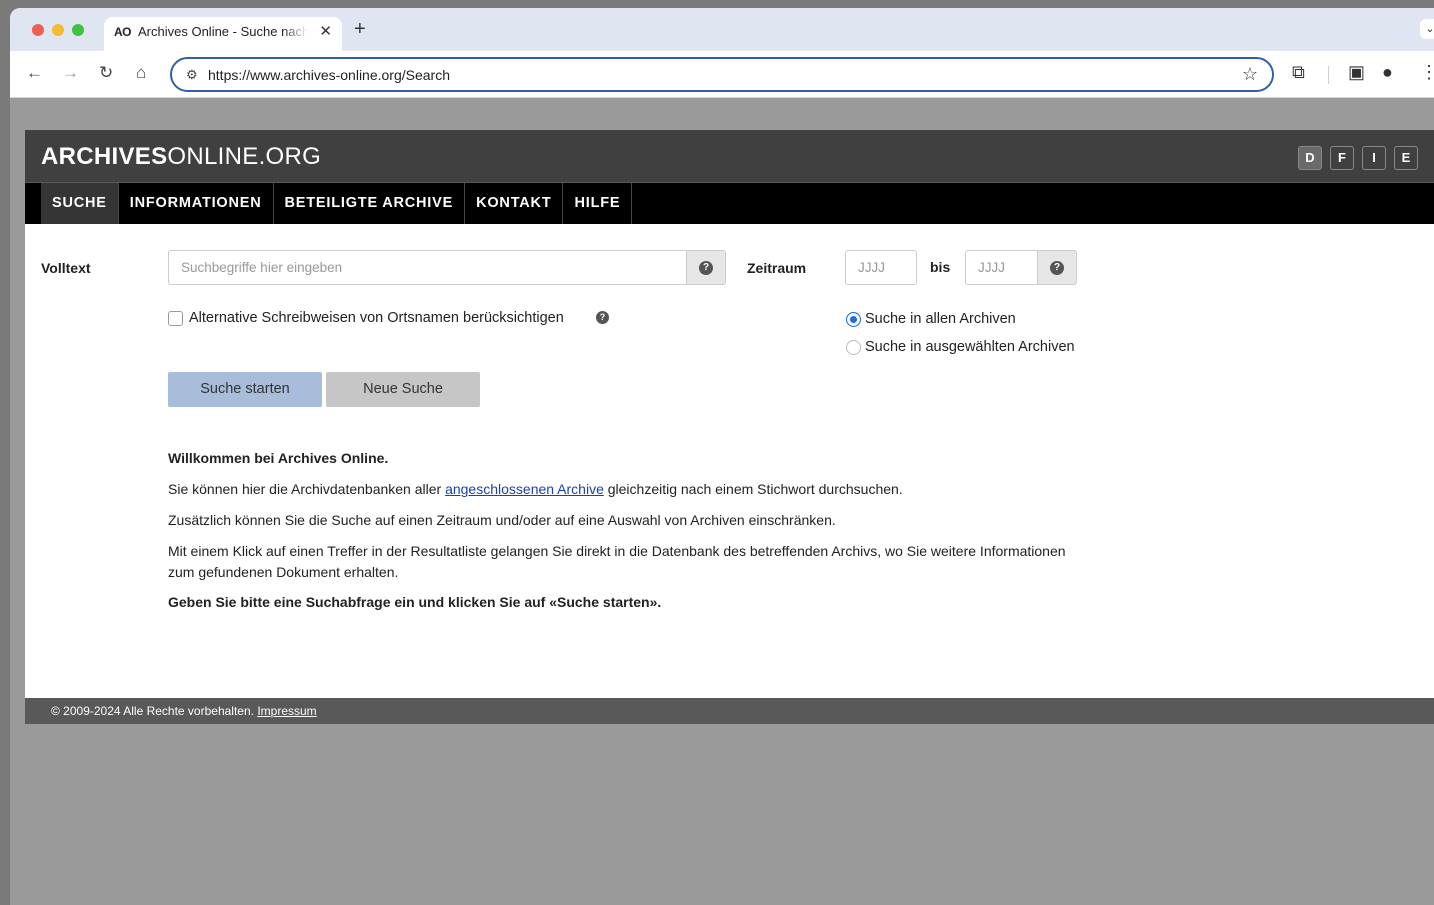 This screenshot has width=1434, height=905. Describe the element at coordinates (1328, 75) in the screenshot. I see `toolbar-divider` at that location.